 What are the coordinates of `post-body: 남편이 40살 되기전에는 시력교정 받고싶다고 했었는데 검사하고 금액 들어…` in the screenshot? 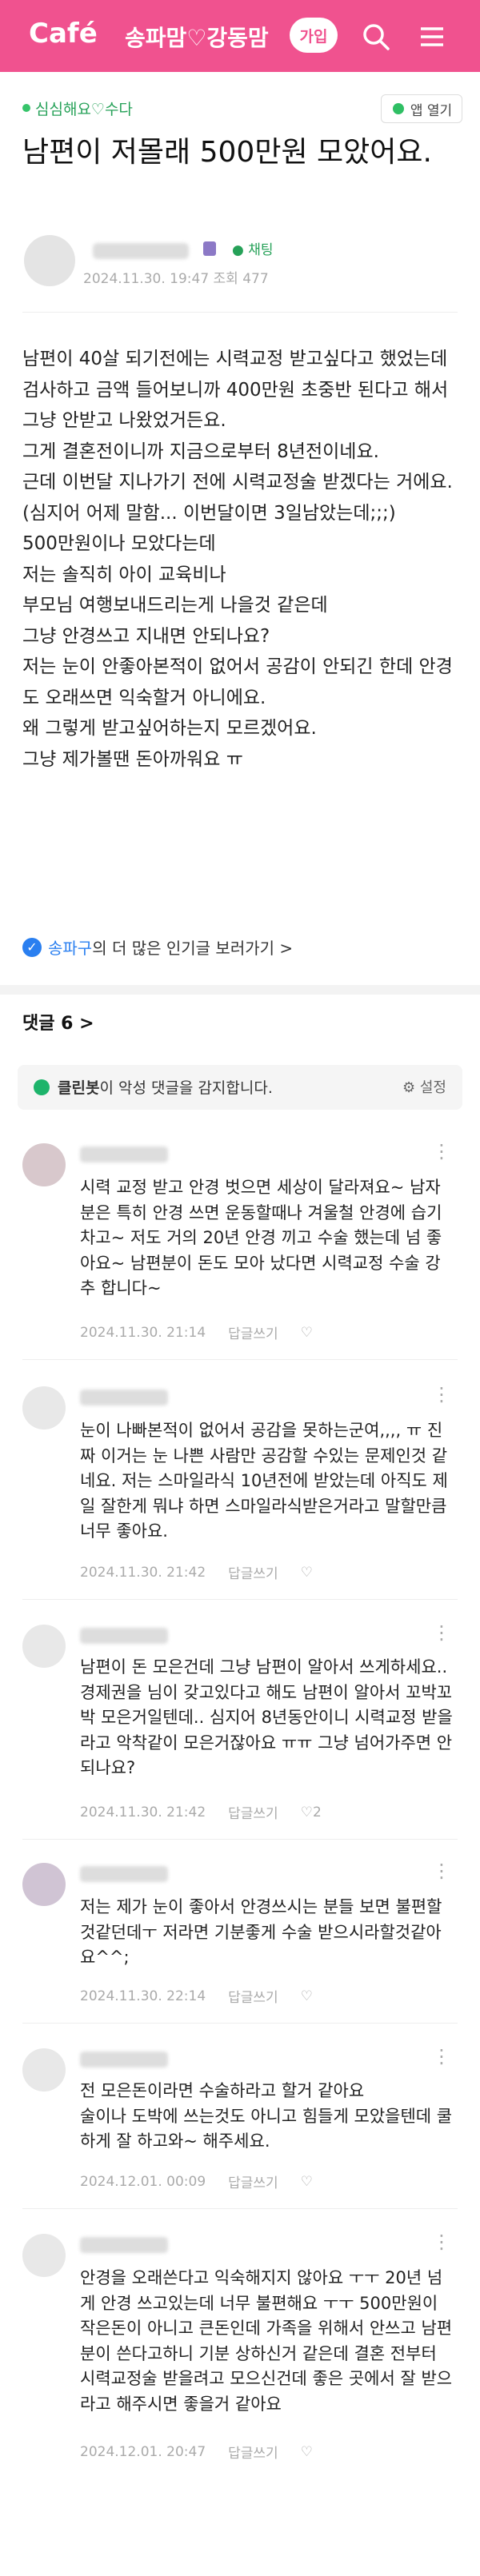 It's located at (237, 559).